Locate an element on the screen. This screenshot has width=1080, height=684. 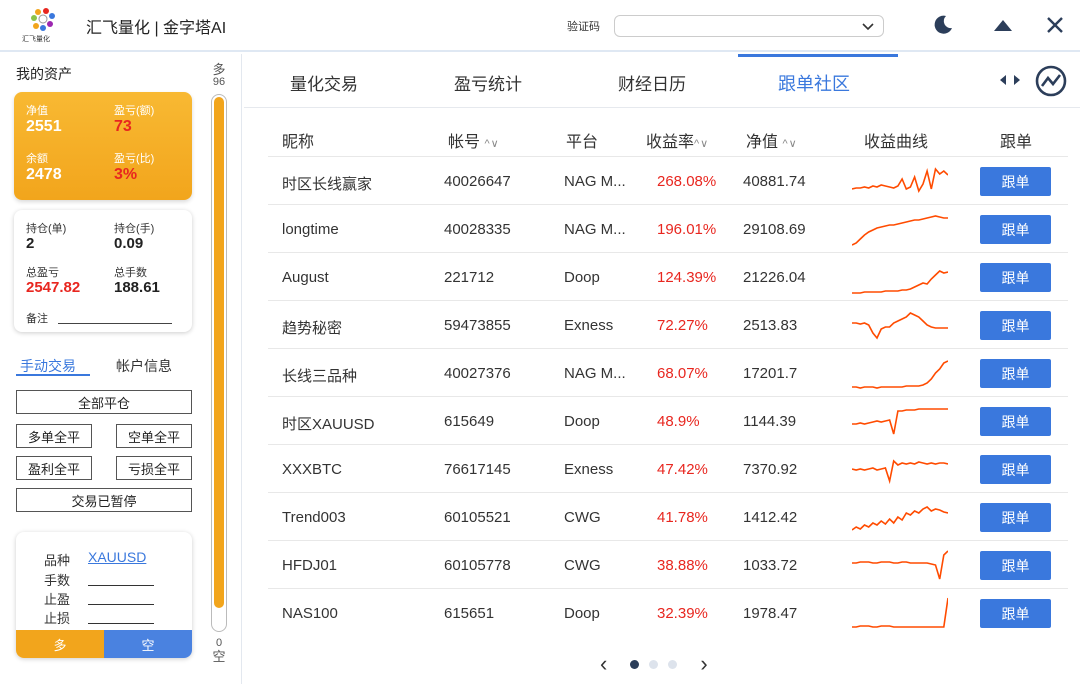
tab-copy-community: 跟单社区 is located at coordinates (814, 83).